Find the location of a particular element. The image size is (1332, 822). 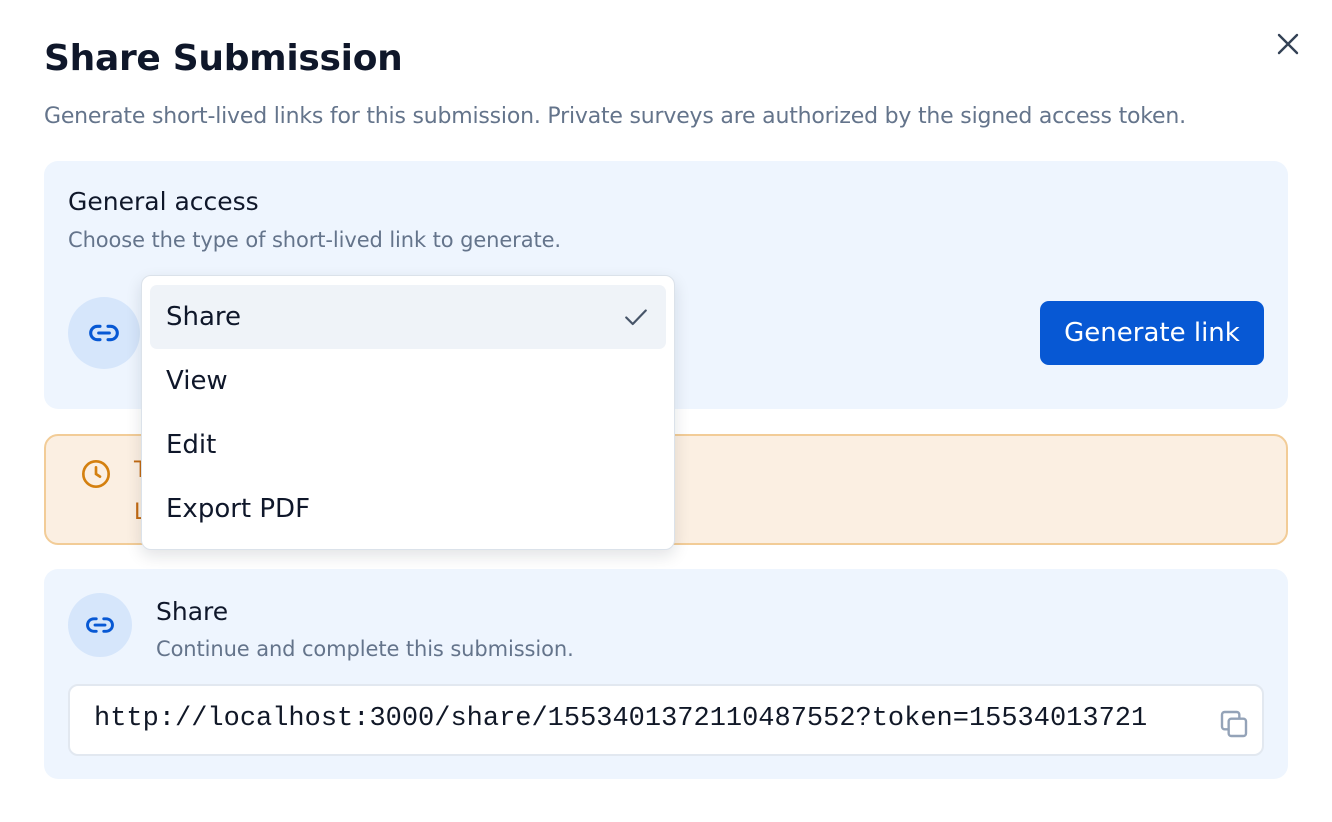

close-icon is located at coordinates (1288, 44).